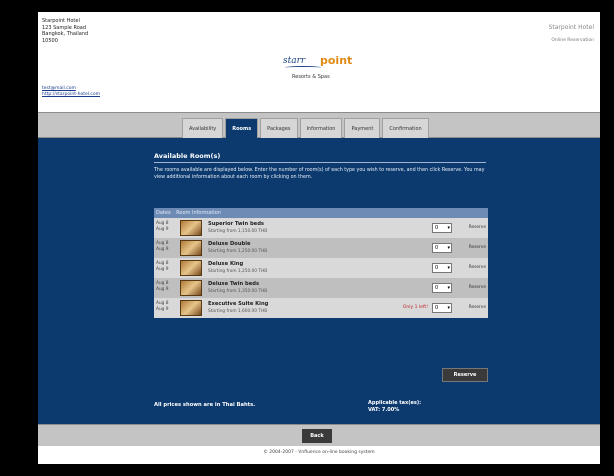 This screenshot has height=476, width=614. I want to click on tagline: Resorts & Spas, so click(311, 77).